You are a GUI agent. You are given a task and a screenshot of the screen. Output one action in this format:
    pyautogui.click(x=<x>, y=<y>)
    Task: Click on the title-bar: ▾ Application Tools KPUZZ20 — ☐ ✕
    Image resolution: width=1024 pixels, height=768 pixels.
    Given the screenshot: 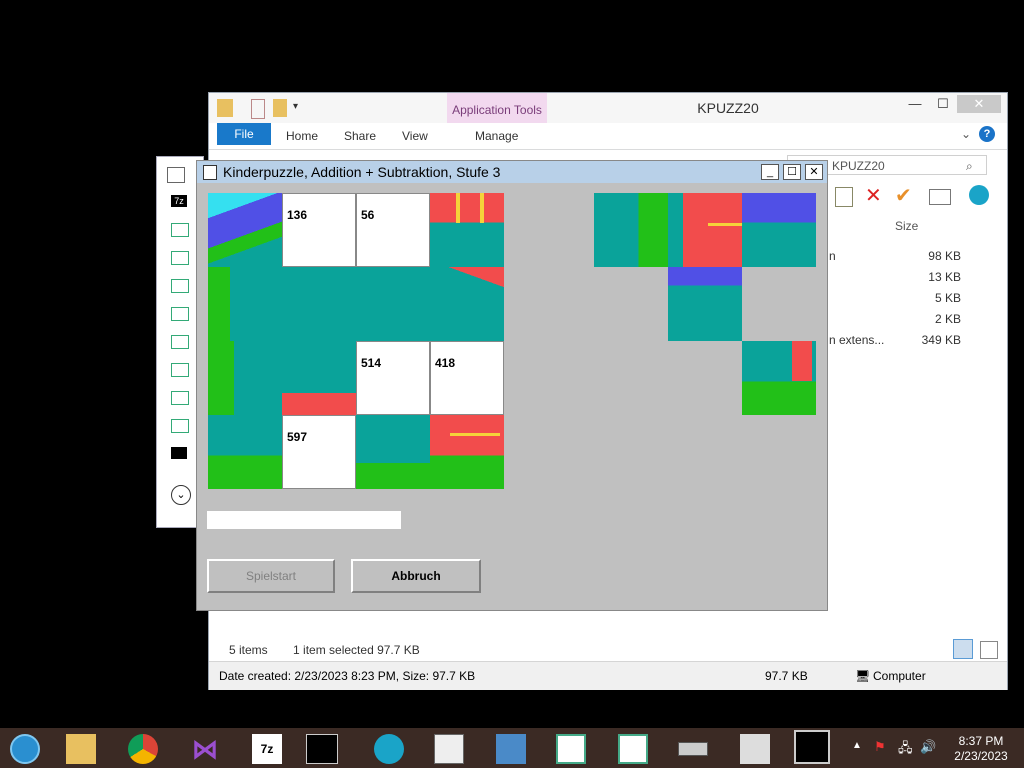 What is the action you would take?
    pyautogui.click(x=608, y=108)
    